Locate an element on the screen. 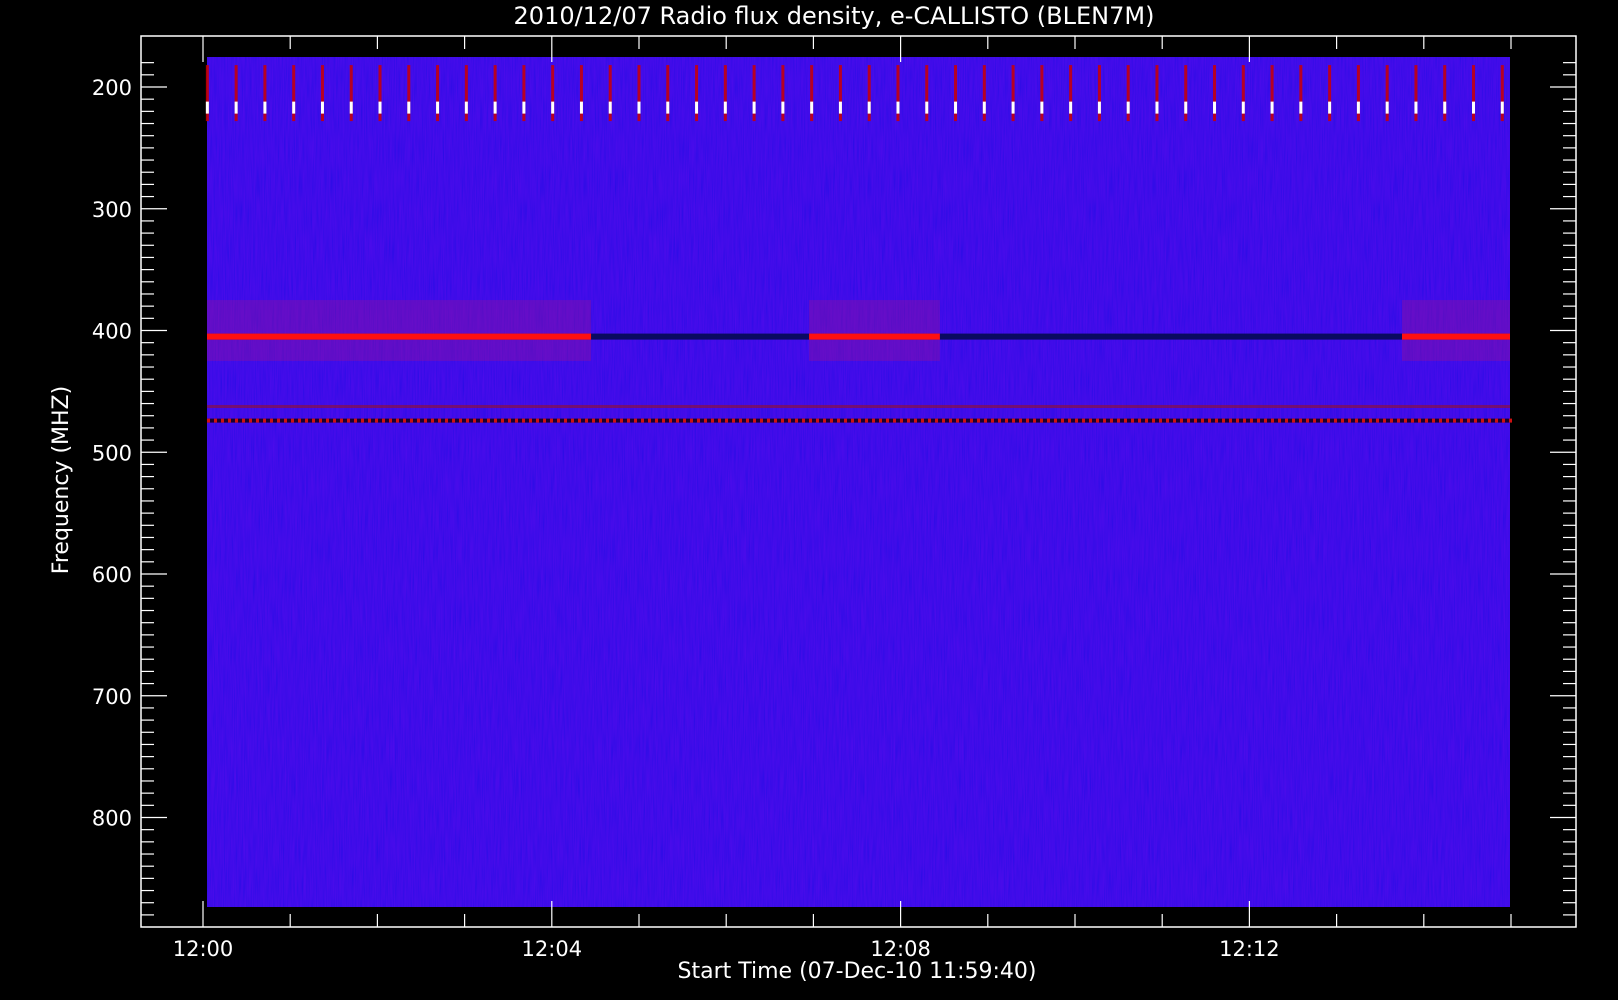  y-axis-label: Frequency (MHZ) is located at coordinates (61, 480).